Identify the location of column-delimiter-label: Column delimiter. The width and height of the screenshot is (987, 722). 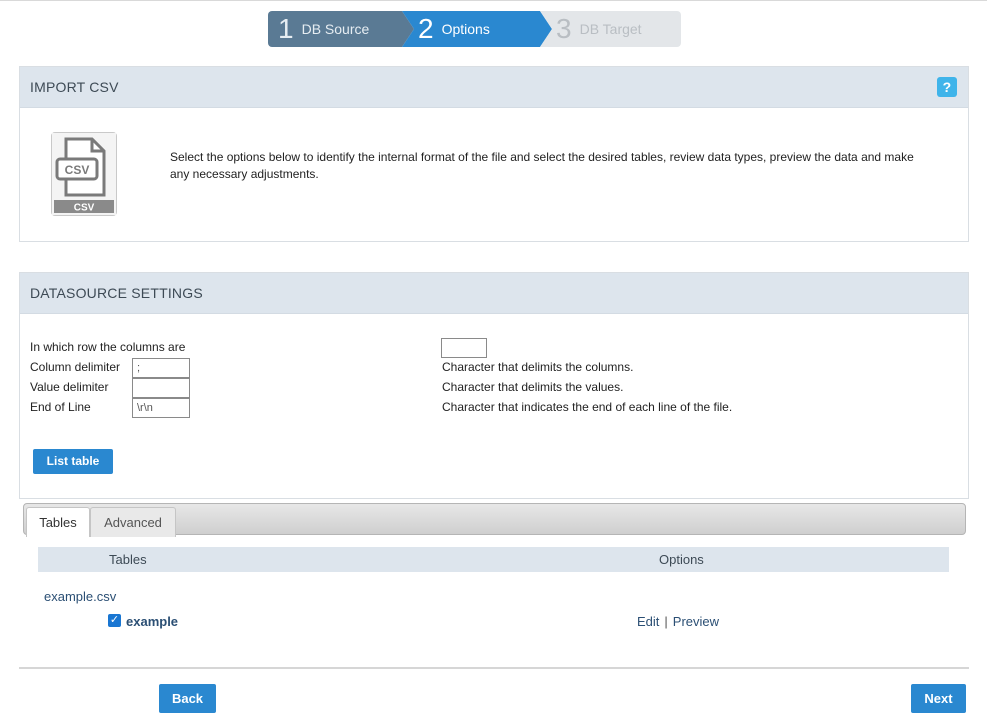
(75, 367).